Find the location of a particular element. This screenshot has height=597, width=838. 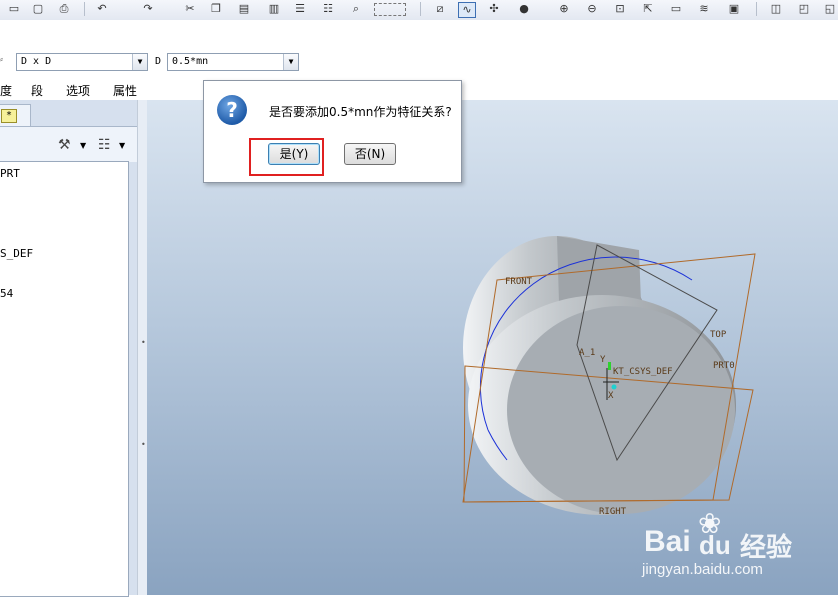

zoom-in-icon: ⊕ is located at coordinates (564, 9).